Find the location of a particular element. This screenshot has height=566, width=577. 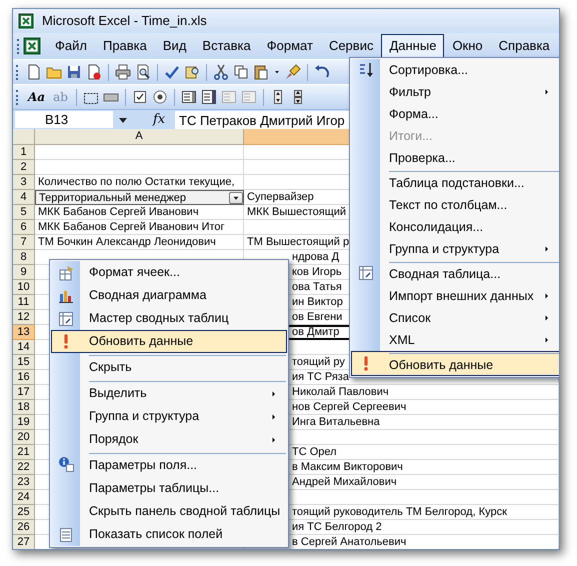

row-header: 3 is located at coordinates (24, 182).